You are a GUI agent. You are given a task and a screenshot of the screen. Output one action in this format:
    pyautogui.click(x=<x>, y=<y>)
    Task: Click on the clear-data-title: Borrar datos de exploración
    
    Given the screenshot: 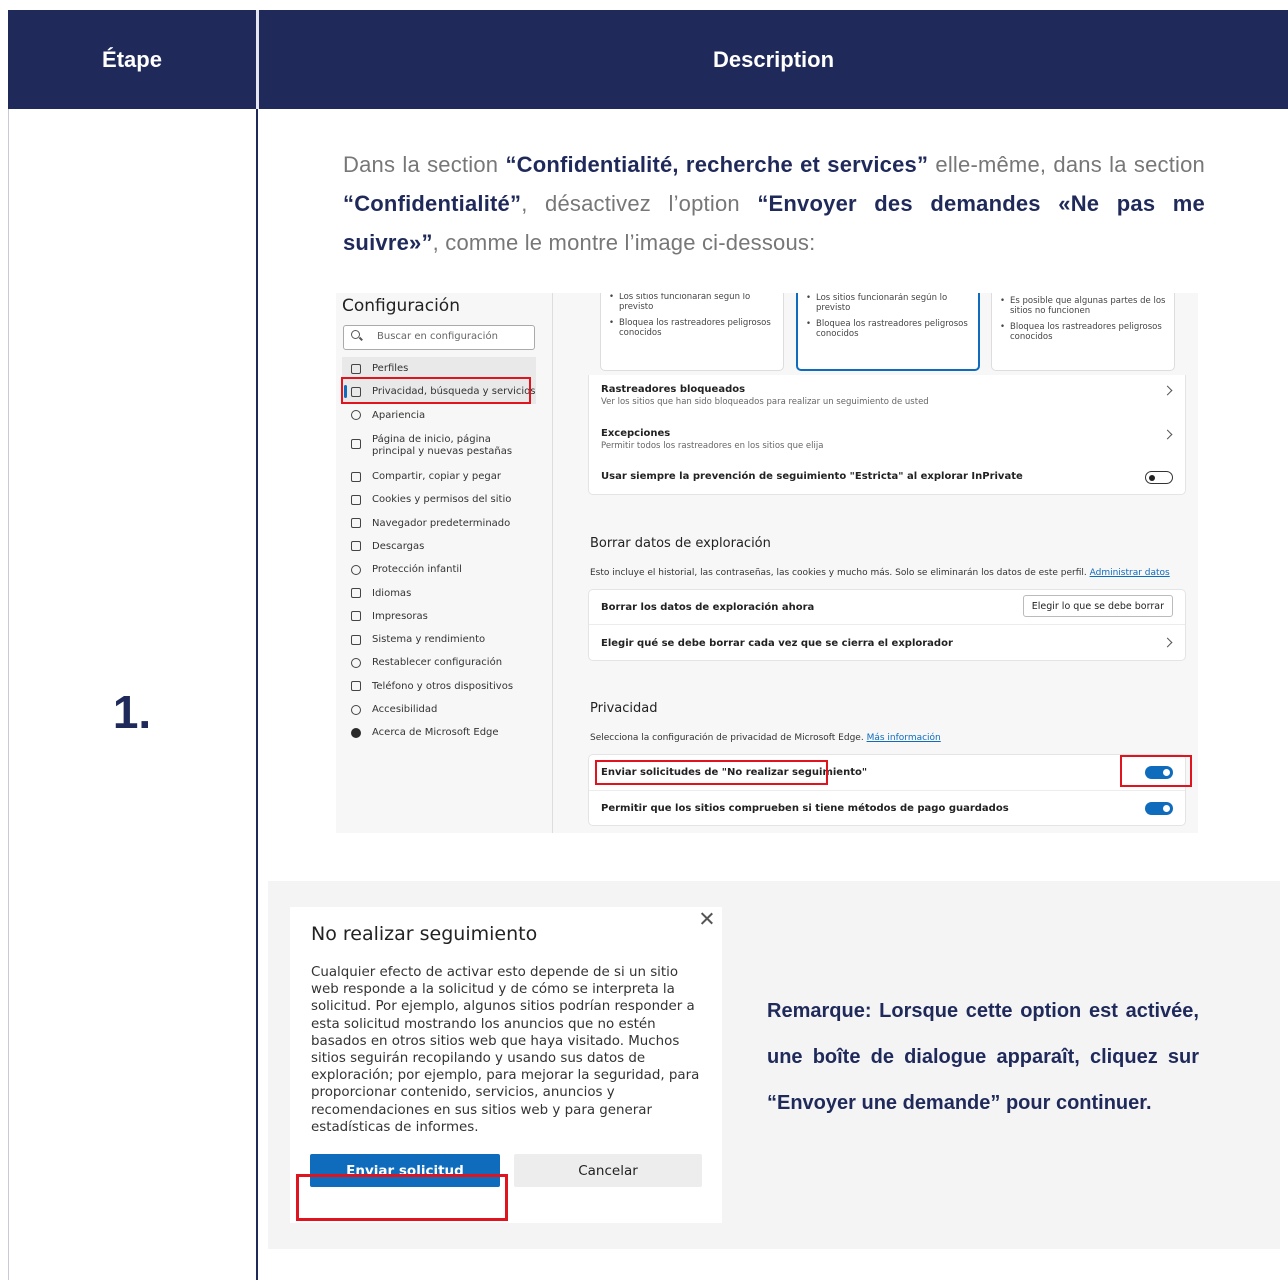 What is the action you would take?
    pyautogui.click(x=680, y=543)
    